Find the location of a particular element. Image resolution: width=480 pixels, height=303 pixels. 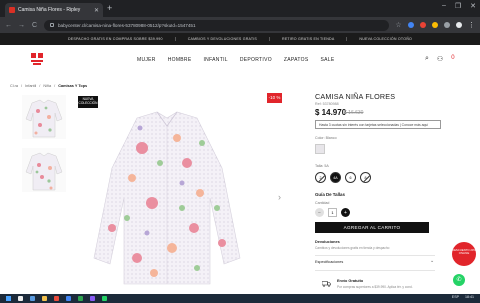

quantity-minus-button: − is located at coordinates (319, 212).